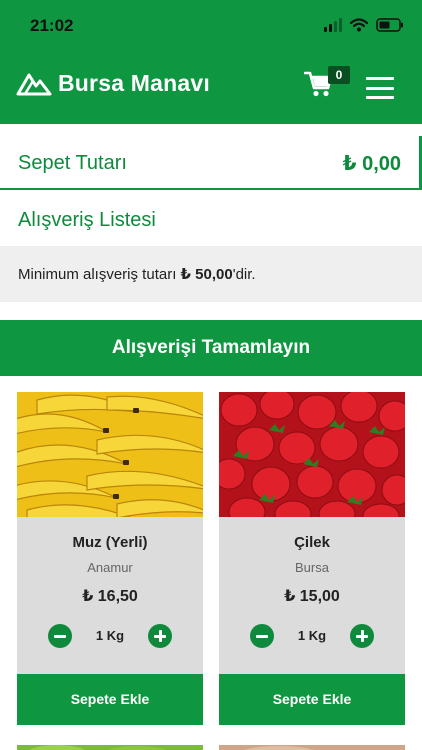  I want to click on minimum-order-notice: Minimum alışveriş tutarı ₺ 50,00'dir., so click(211, 274).